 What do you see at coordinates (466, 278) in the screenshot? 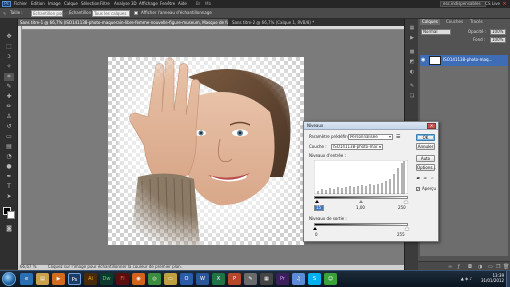
I see `tray-icons: ▲ ◈ ♪` at bounding box center [466, 278].